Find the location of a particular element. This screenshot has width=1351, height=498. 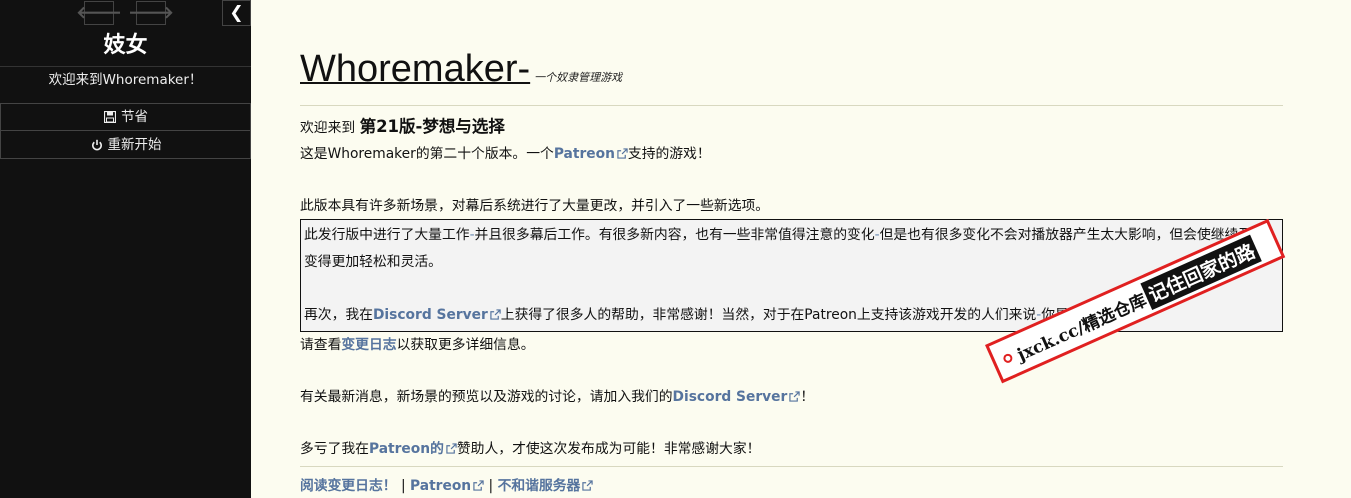

thanks-suffix: 赞助人，才使这次发布成为可能！非常感谢大家！ is located at coordinates (608, 449).